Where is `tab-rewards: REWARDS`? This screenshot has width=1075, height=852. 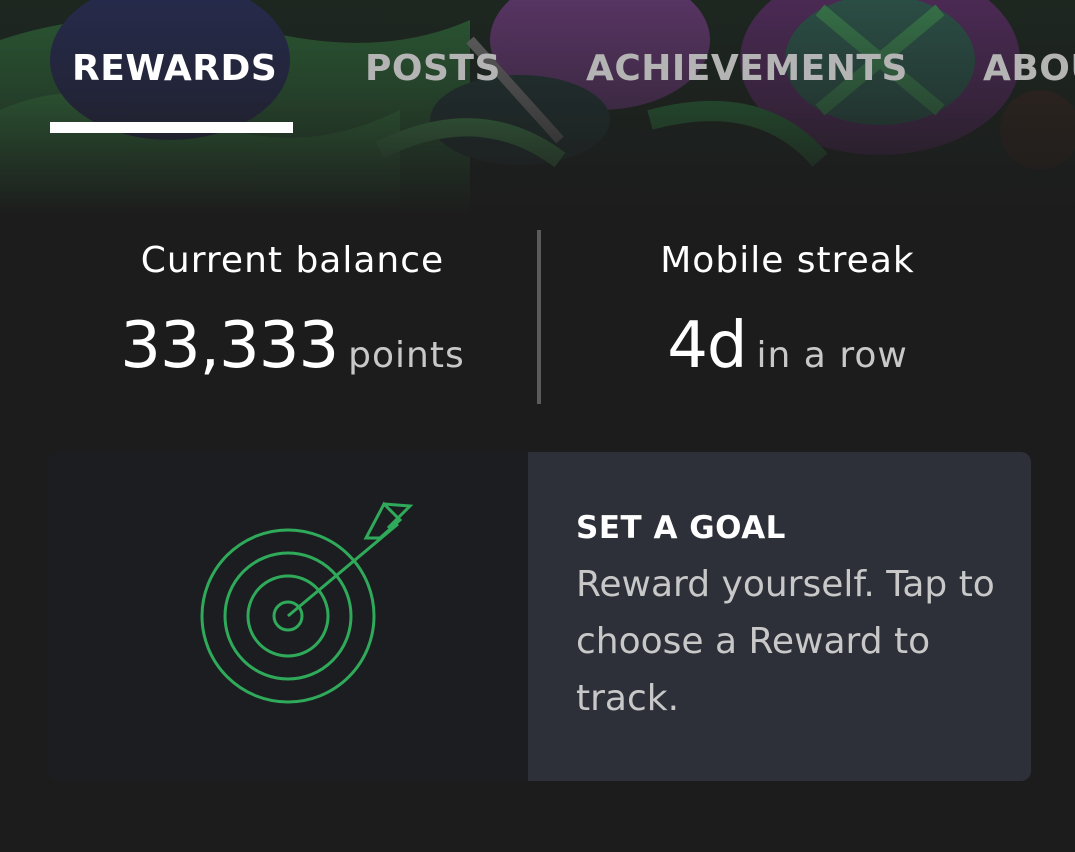 tab-rewards: REWARDS is located at coordinates (174, 68).